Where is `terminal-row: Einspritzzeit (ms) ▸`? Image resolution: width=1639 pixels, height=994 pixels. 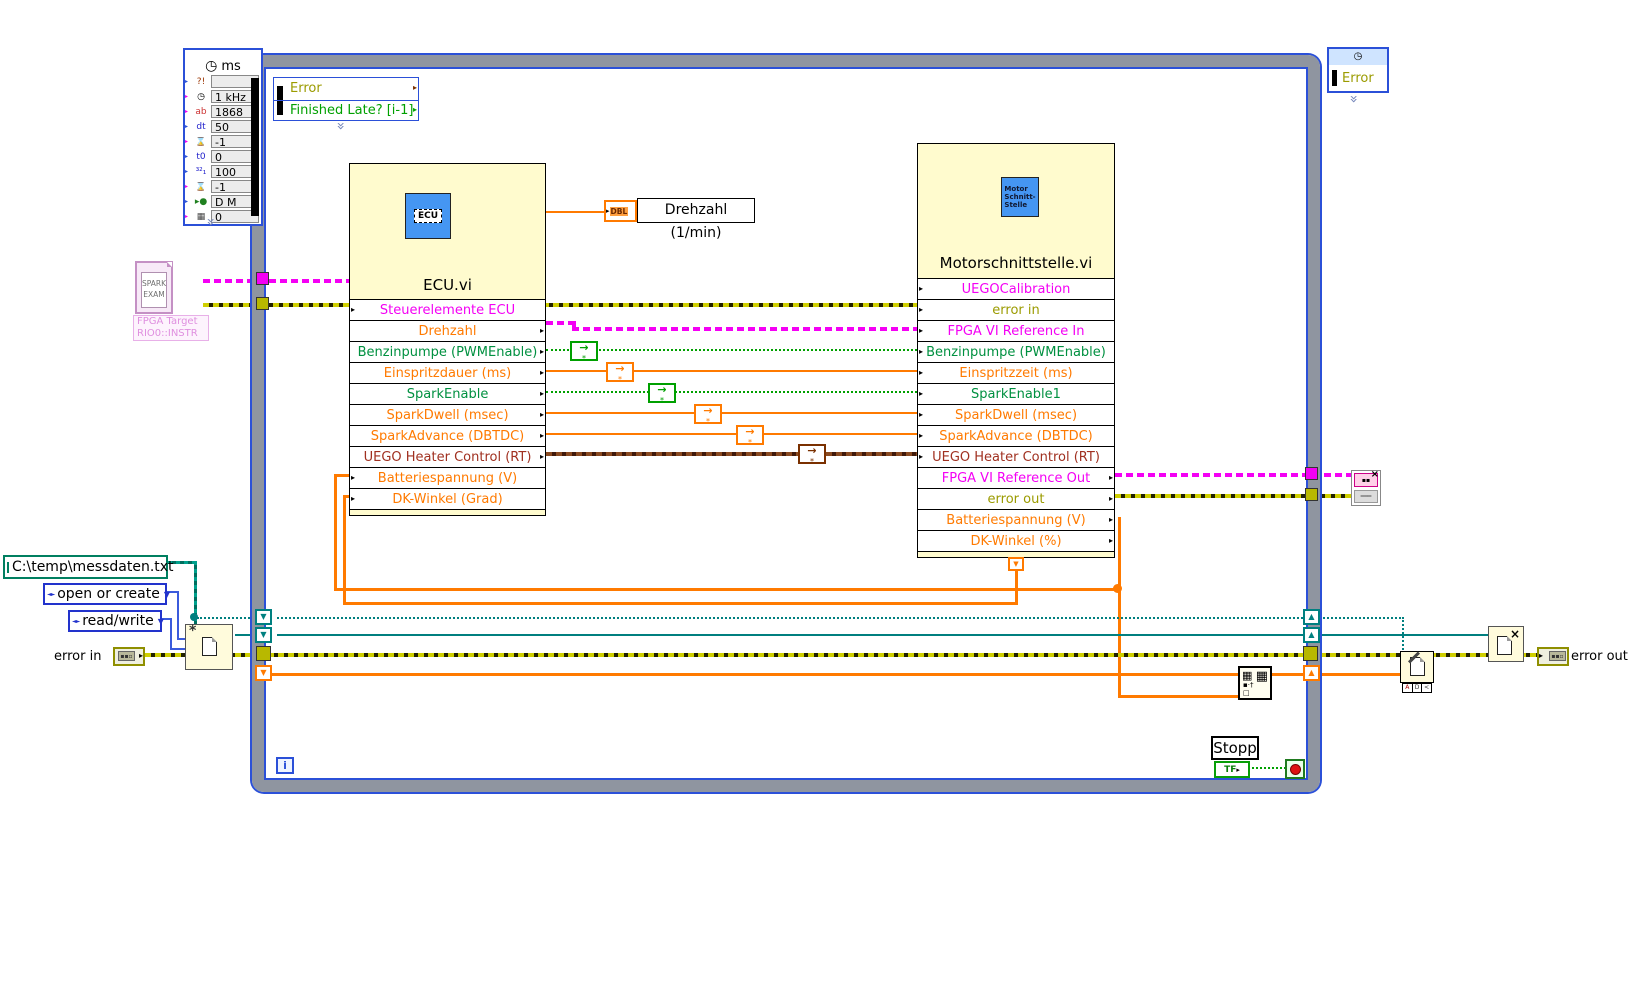
terminal-row: Einspritzzeit (ms) ▸ is located at coordinates (1016, 372).